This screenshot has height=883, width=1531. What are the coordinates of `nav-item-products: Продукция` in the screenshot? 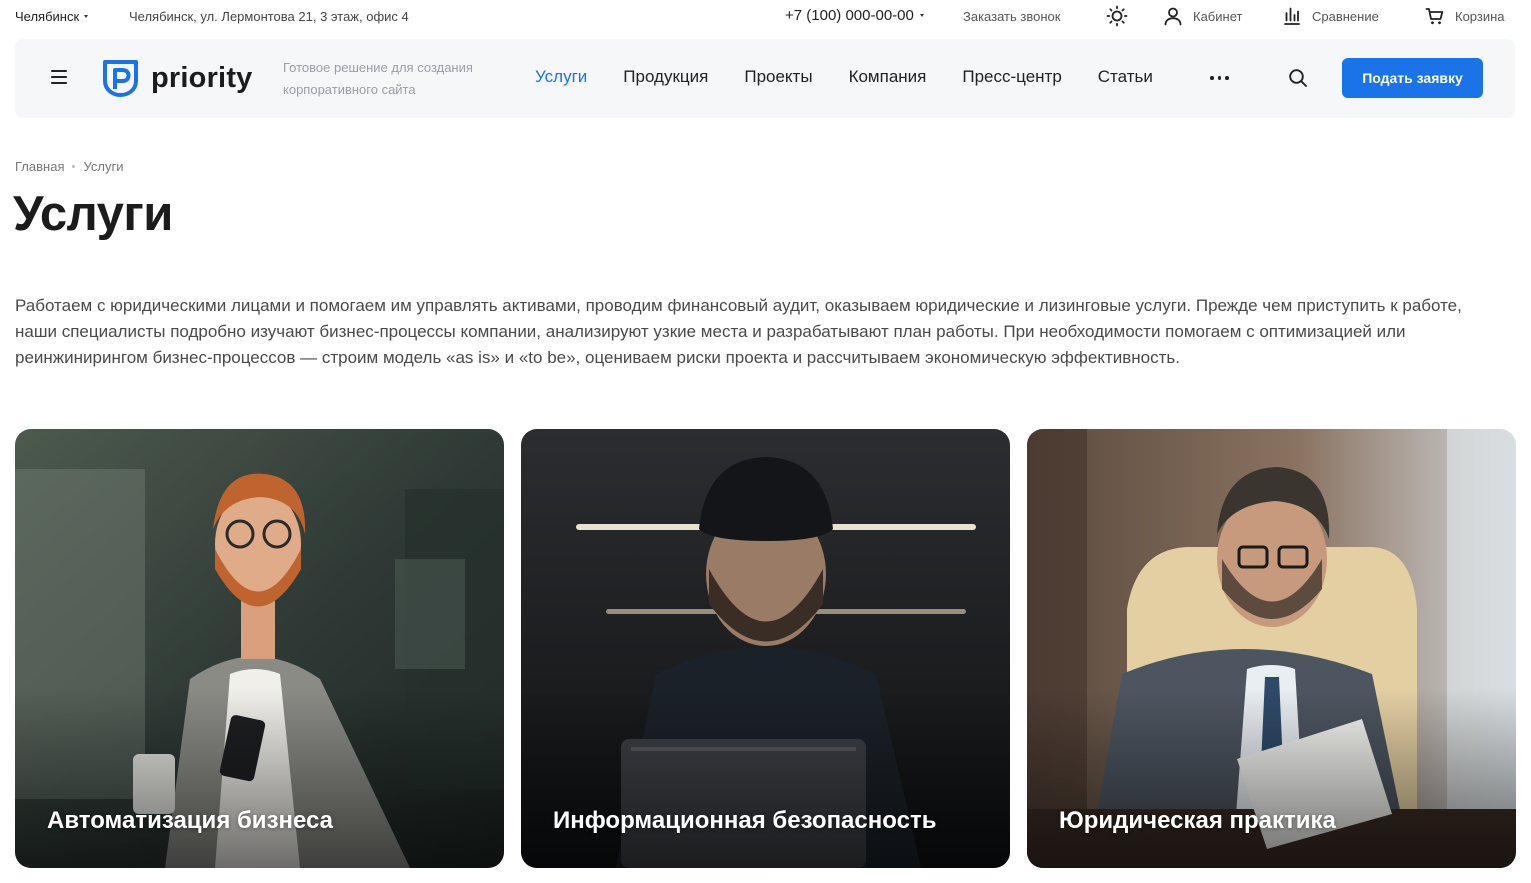 It's located at (665, 77).